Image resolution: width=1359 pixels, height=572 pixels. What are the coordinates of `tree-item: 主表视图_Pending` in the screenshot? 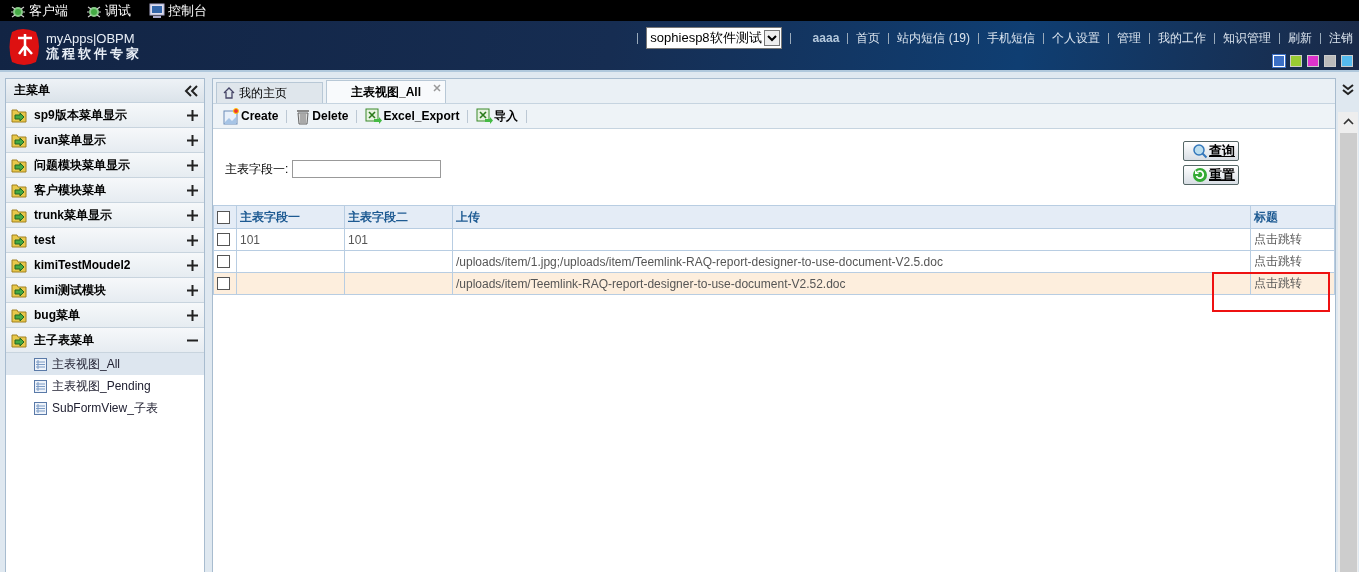 It's located at (105, 386).